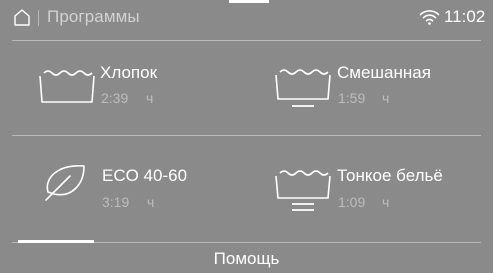  I want to click on program-name: Тонкое бельё, so click(390, 175).